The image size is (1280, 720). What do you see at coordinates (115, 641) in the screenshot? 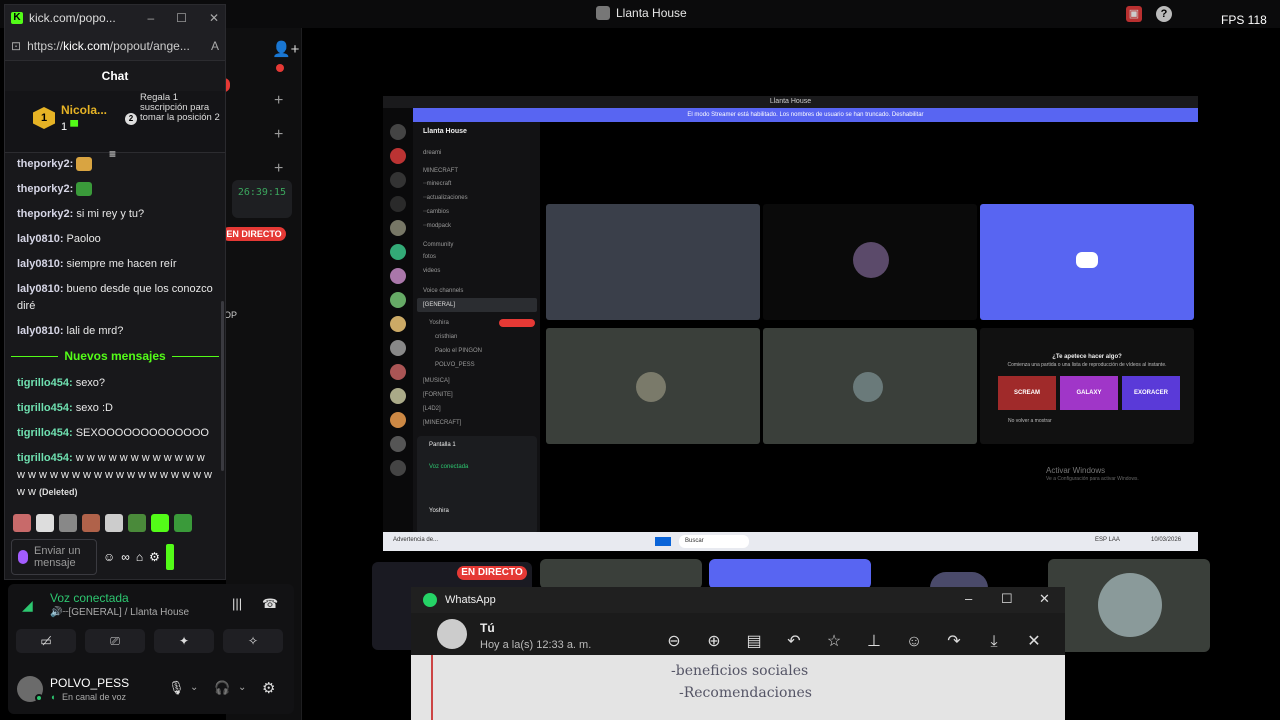
I see `screen-share-button: ⎚` at bounding box center [115, 641].